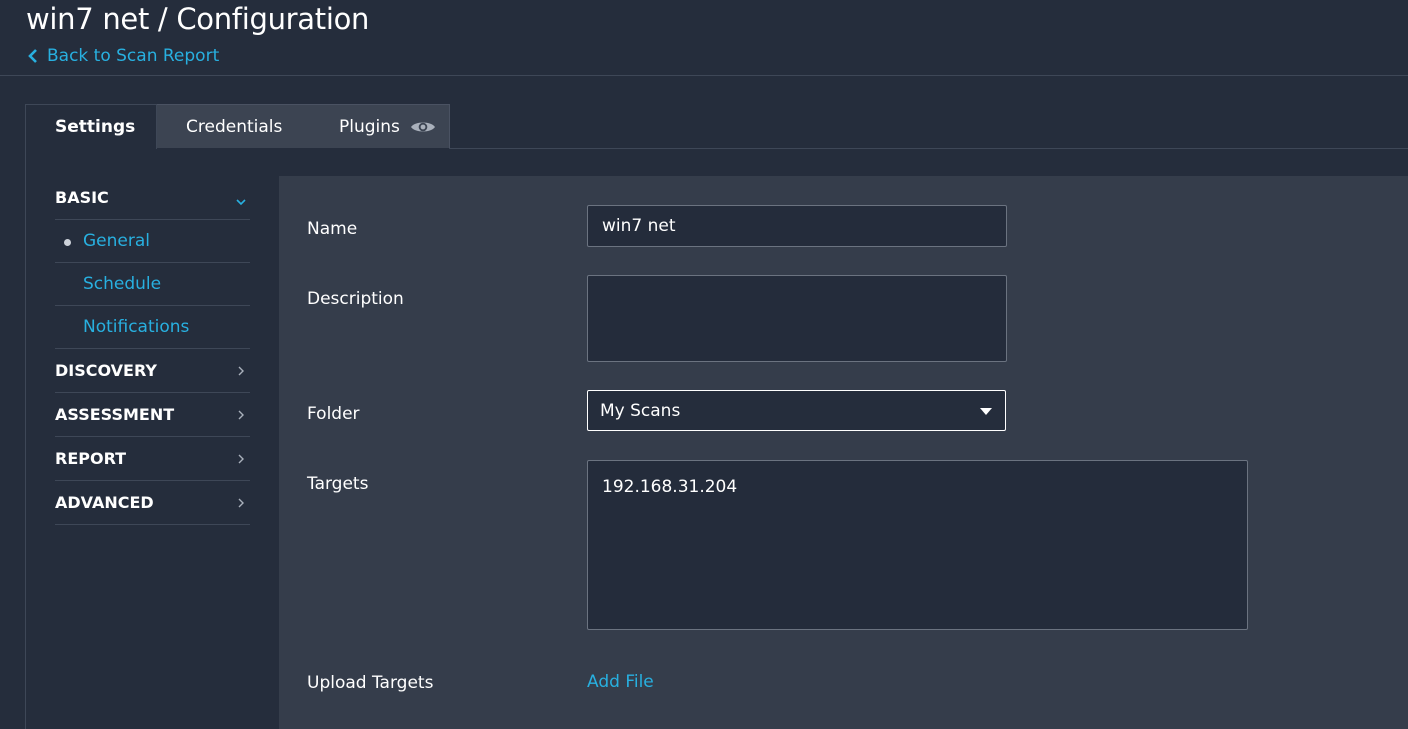 The image size is (1408, 729). Describe the element at coordinates (136, 327) in the screenshot. I see `sidebar-item-label: Notifications` at that location.